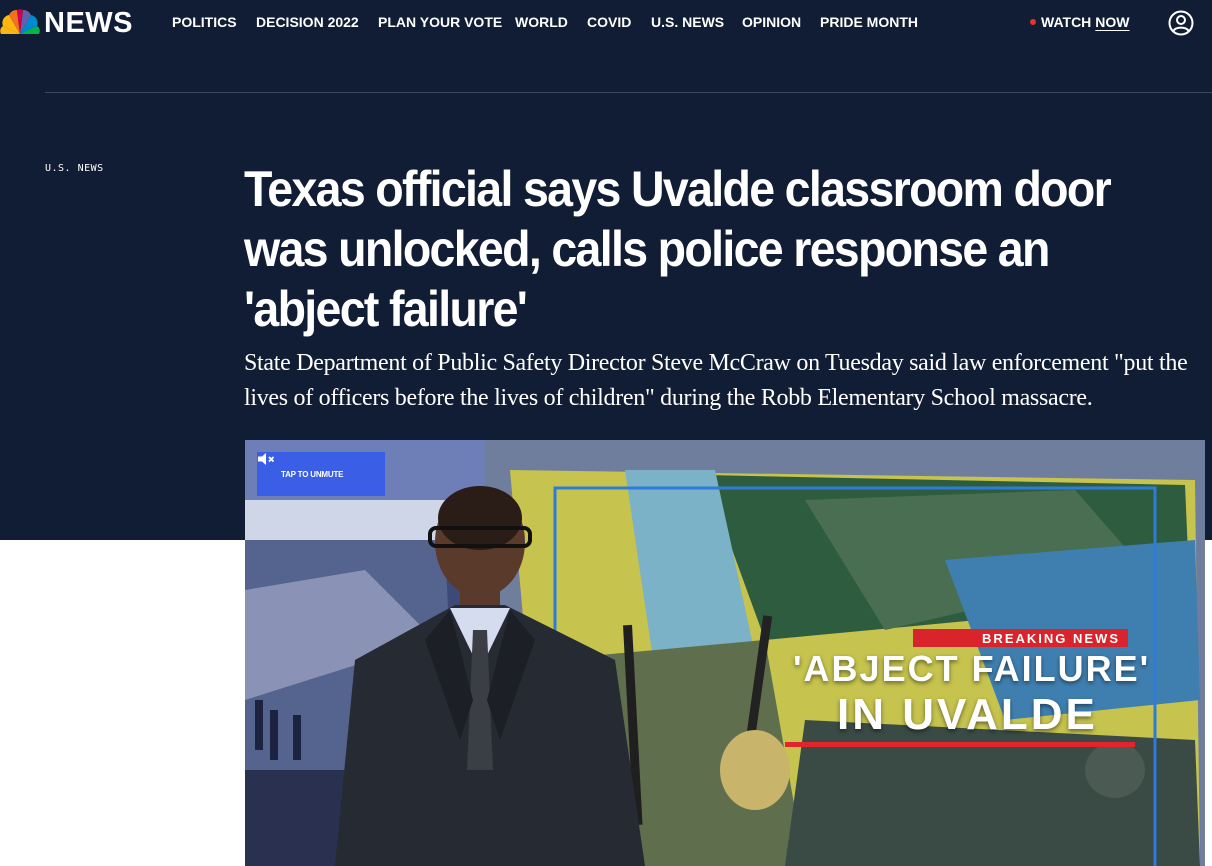  I want to click on header-divider, so click(628, 92).